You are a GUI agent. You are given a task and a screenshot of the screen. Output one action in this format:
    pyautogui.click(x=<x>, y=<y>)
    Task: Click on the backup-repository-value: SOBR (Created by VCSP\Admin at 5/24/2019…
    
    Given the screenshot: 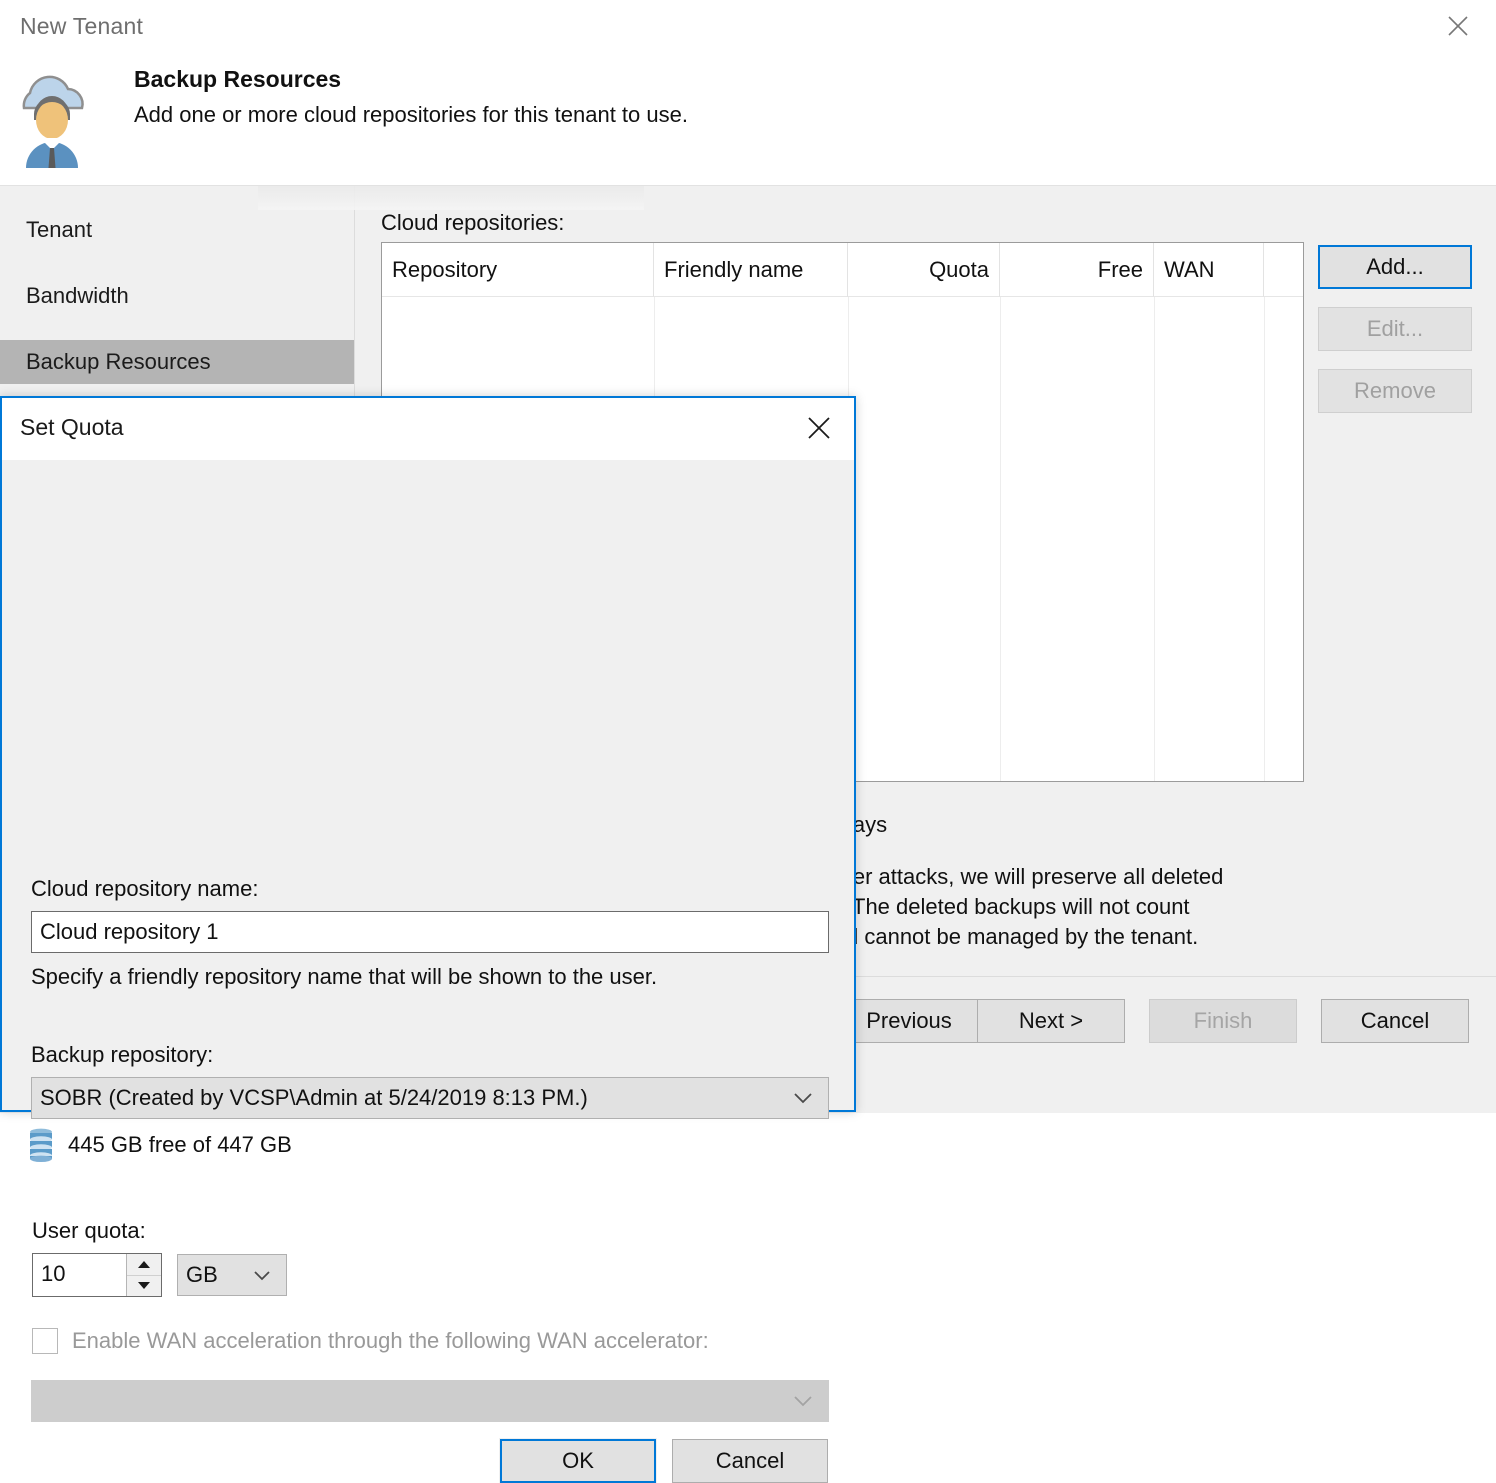 What is the action you would take?
    pyautogui.click(x=314, y=1097)
    